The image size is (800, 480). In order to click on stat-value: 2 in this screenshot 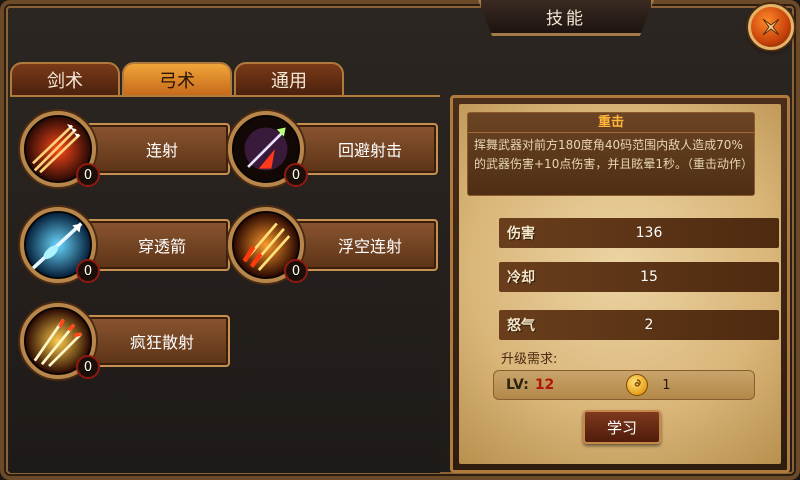, I will do `click(649, 325)`.